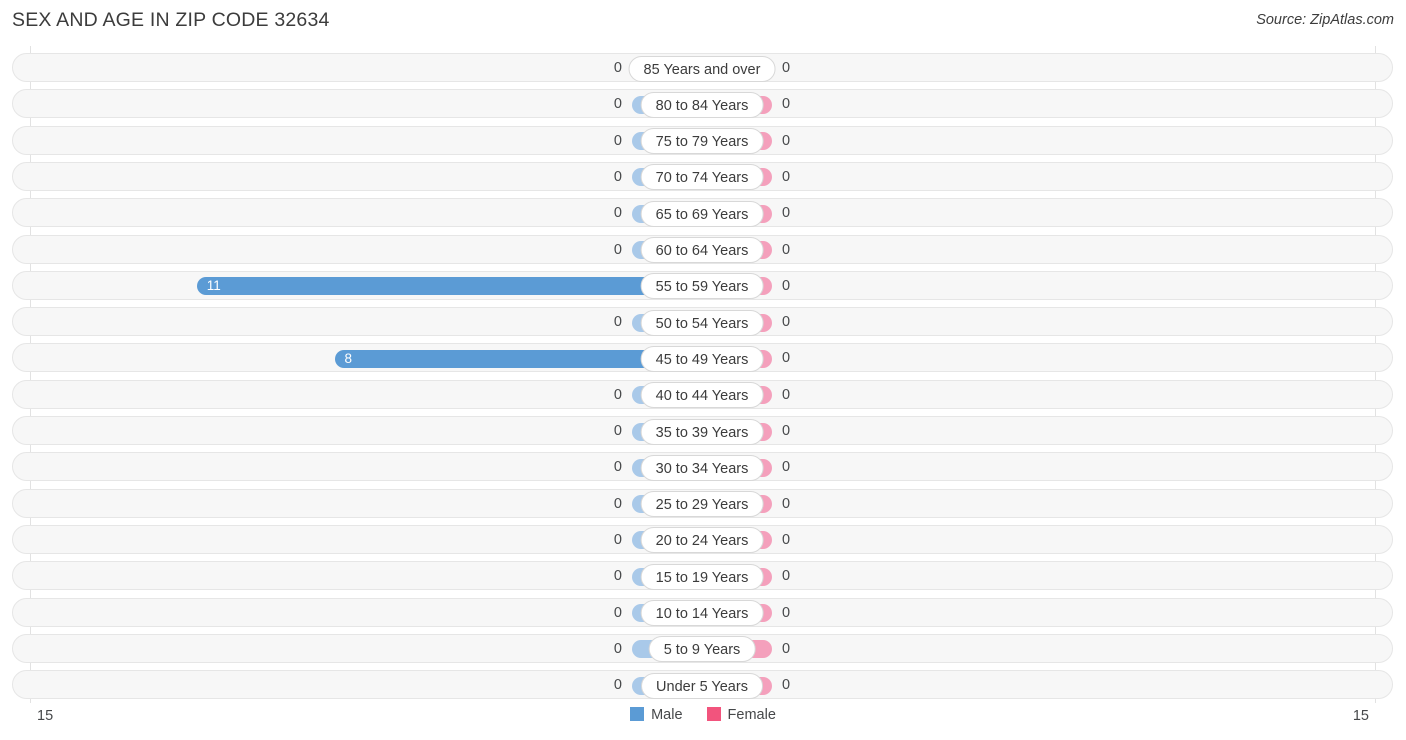 The width and height of the screenshot is (1406, 740). I want to click on legend-label: Male, so click(667, 715).